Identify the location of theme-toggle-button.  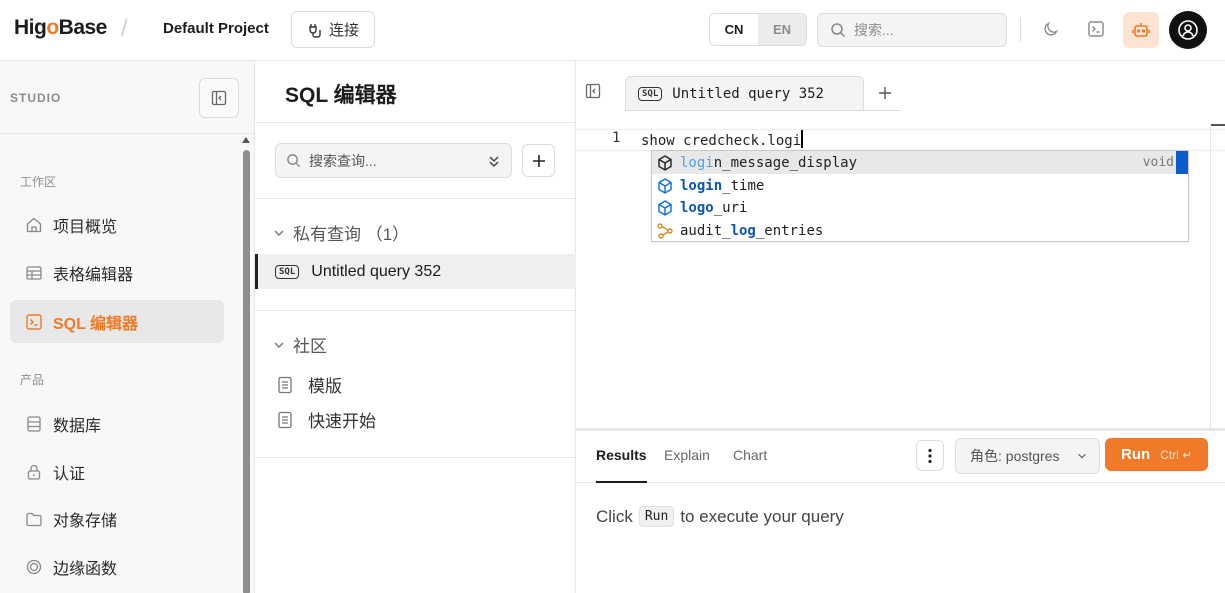
(1051, 29).